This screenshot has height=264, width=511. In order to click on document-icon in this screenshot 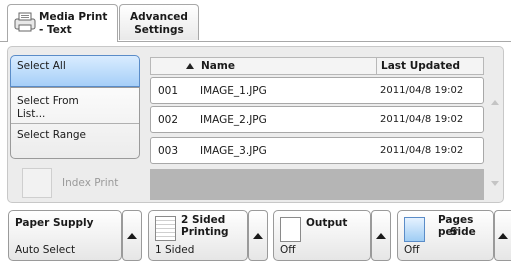, I will do `click(165, 228)`.